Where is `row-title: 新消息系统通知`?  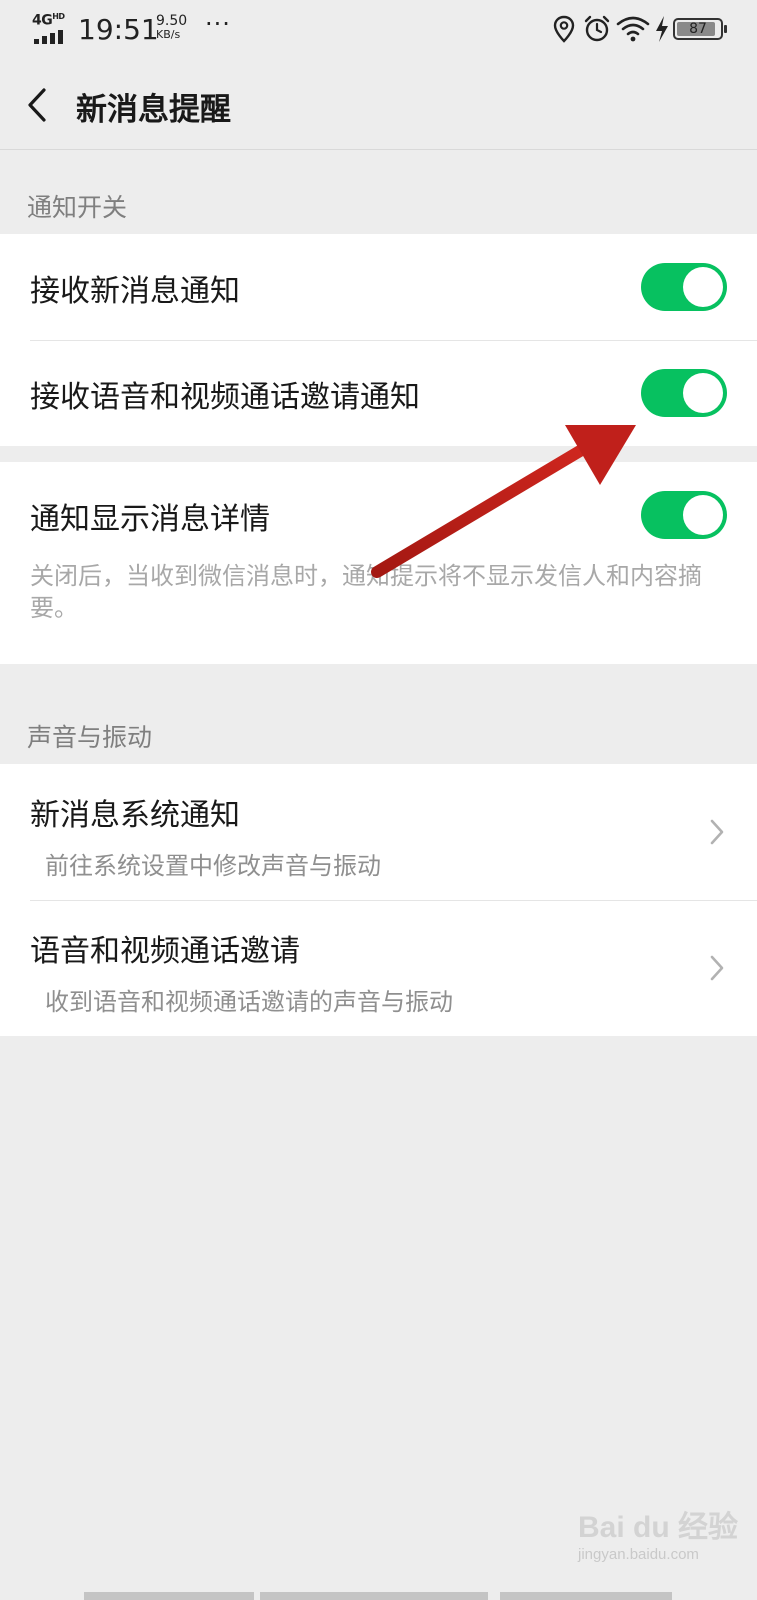 row-title: 新消息系统通知 is located at coordinates (135, 815).